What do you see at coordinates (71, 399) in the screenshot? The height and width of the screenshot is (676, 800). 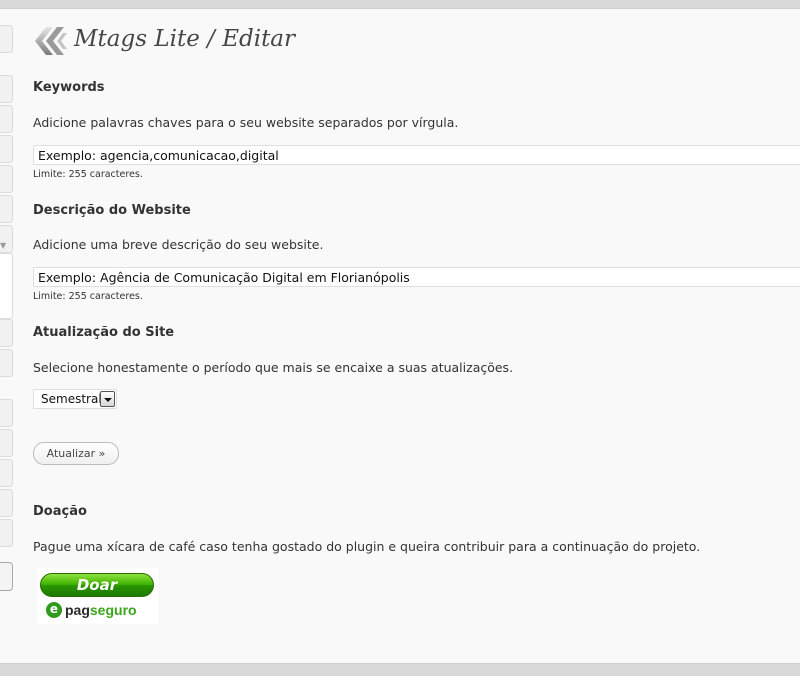 I see `select-value: Semestral` at bounding box center [71, 399].